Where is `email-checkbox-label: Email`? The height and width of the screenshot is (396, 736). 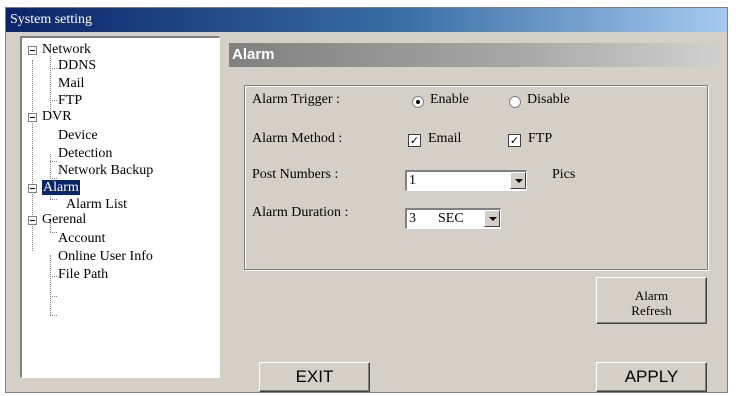
email-checkbox-label: Email is located at coordinates (444, 139).